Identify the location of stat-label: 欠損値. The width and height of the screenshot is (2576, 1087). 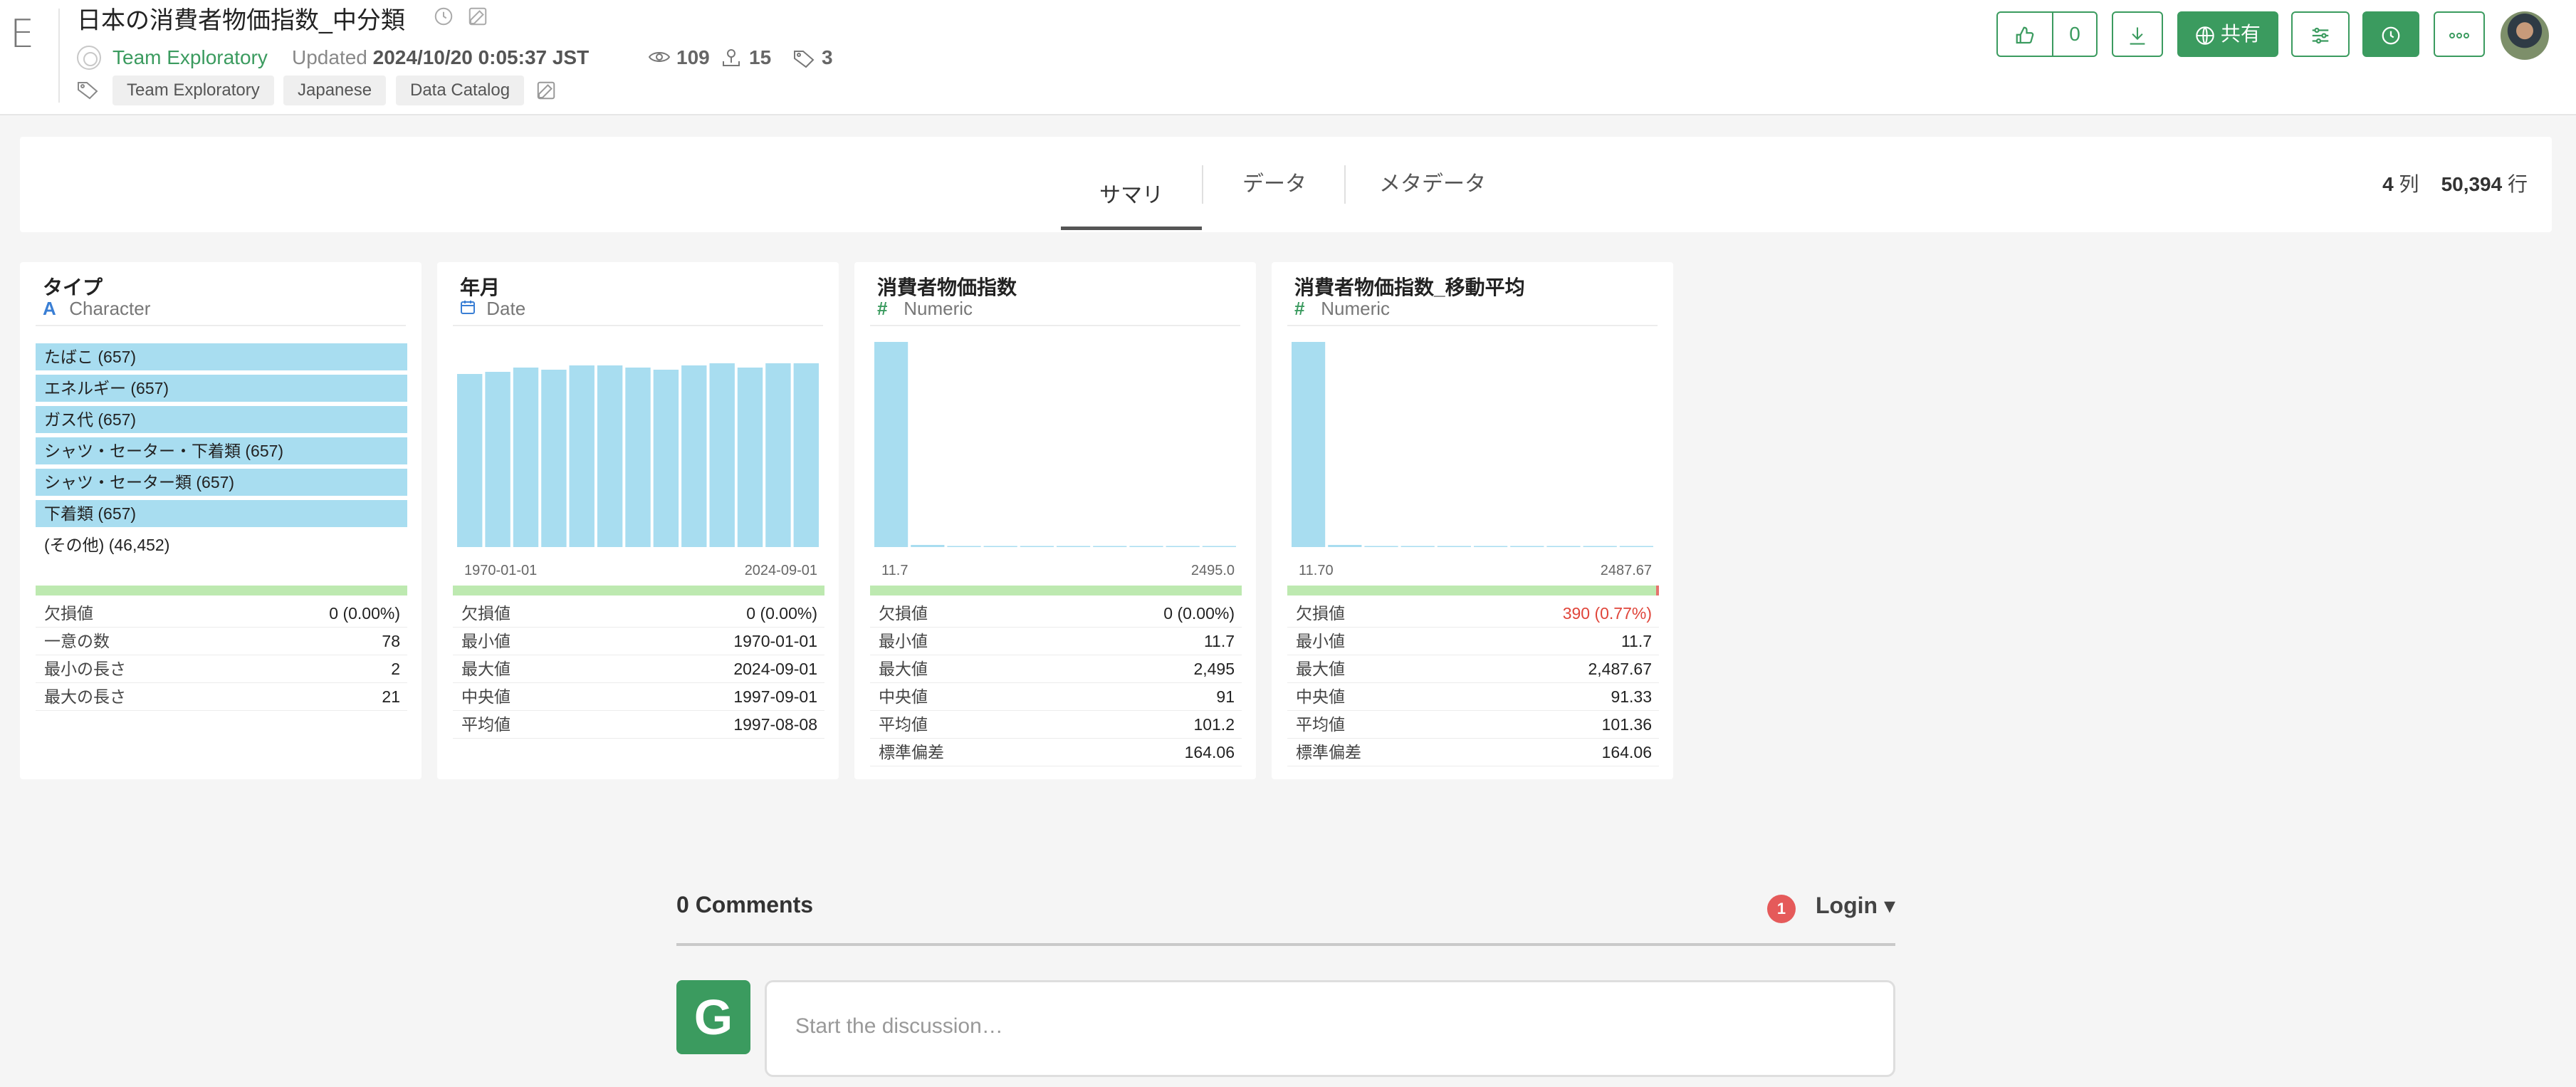
(903, 613).